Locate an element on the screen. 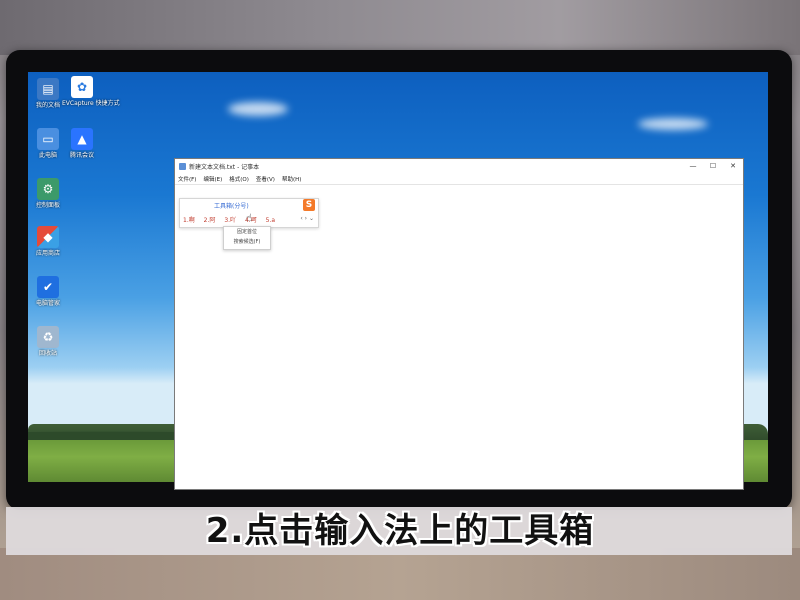 This screenshot has width=800, height=600. desktop-icon-recycle-bin: ♻ 回收站 is located at coordinates (48, 341).